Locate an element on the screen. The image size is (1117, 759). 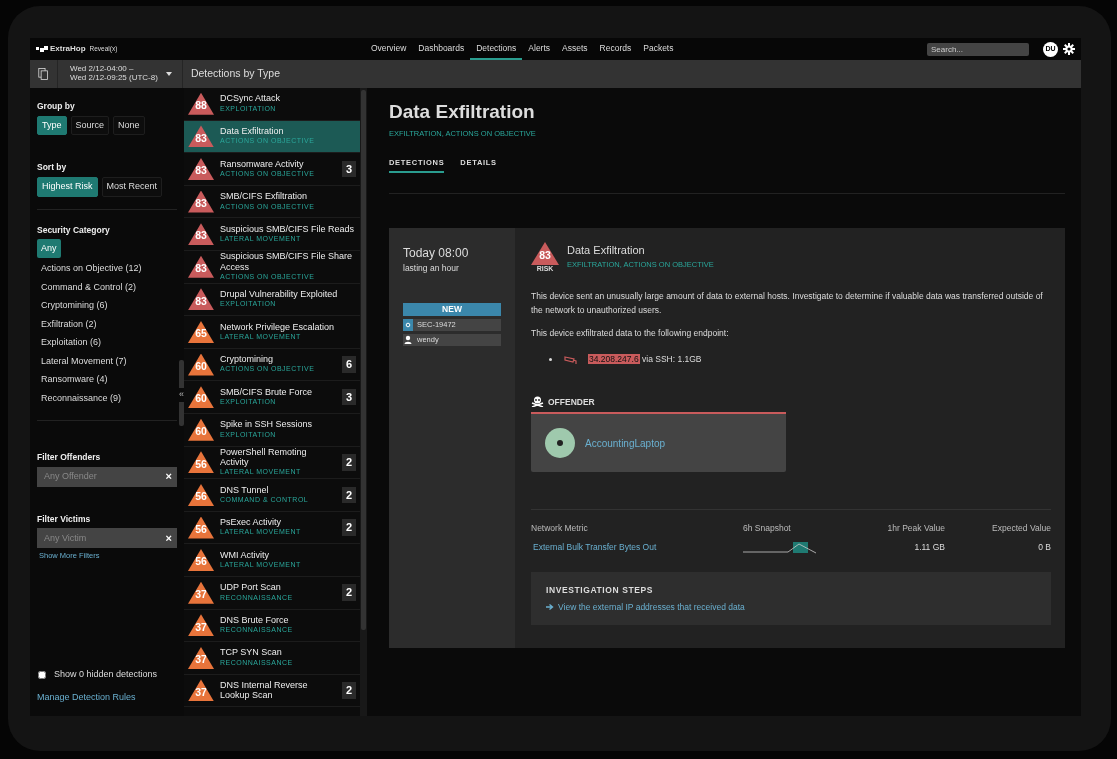
victim-filter-field: Any Victim × is located at coordinates (107, 538).